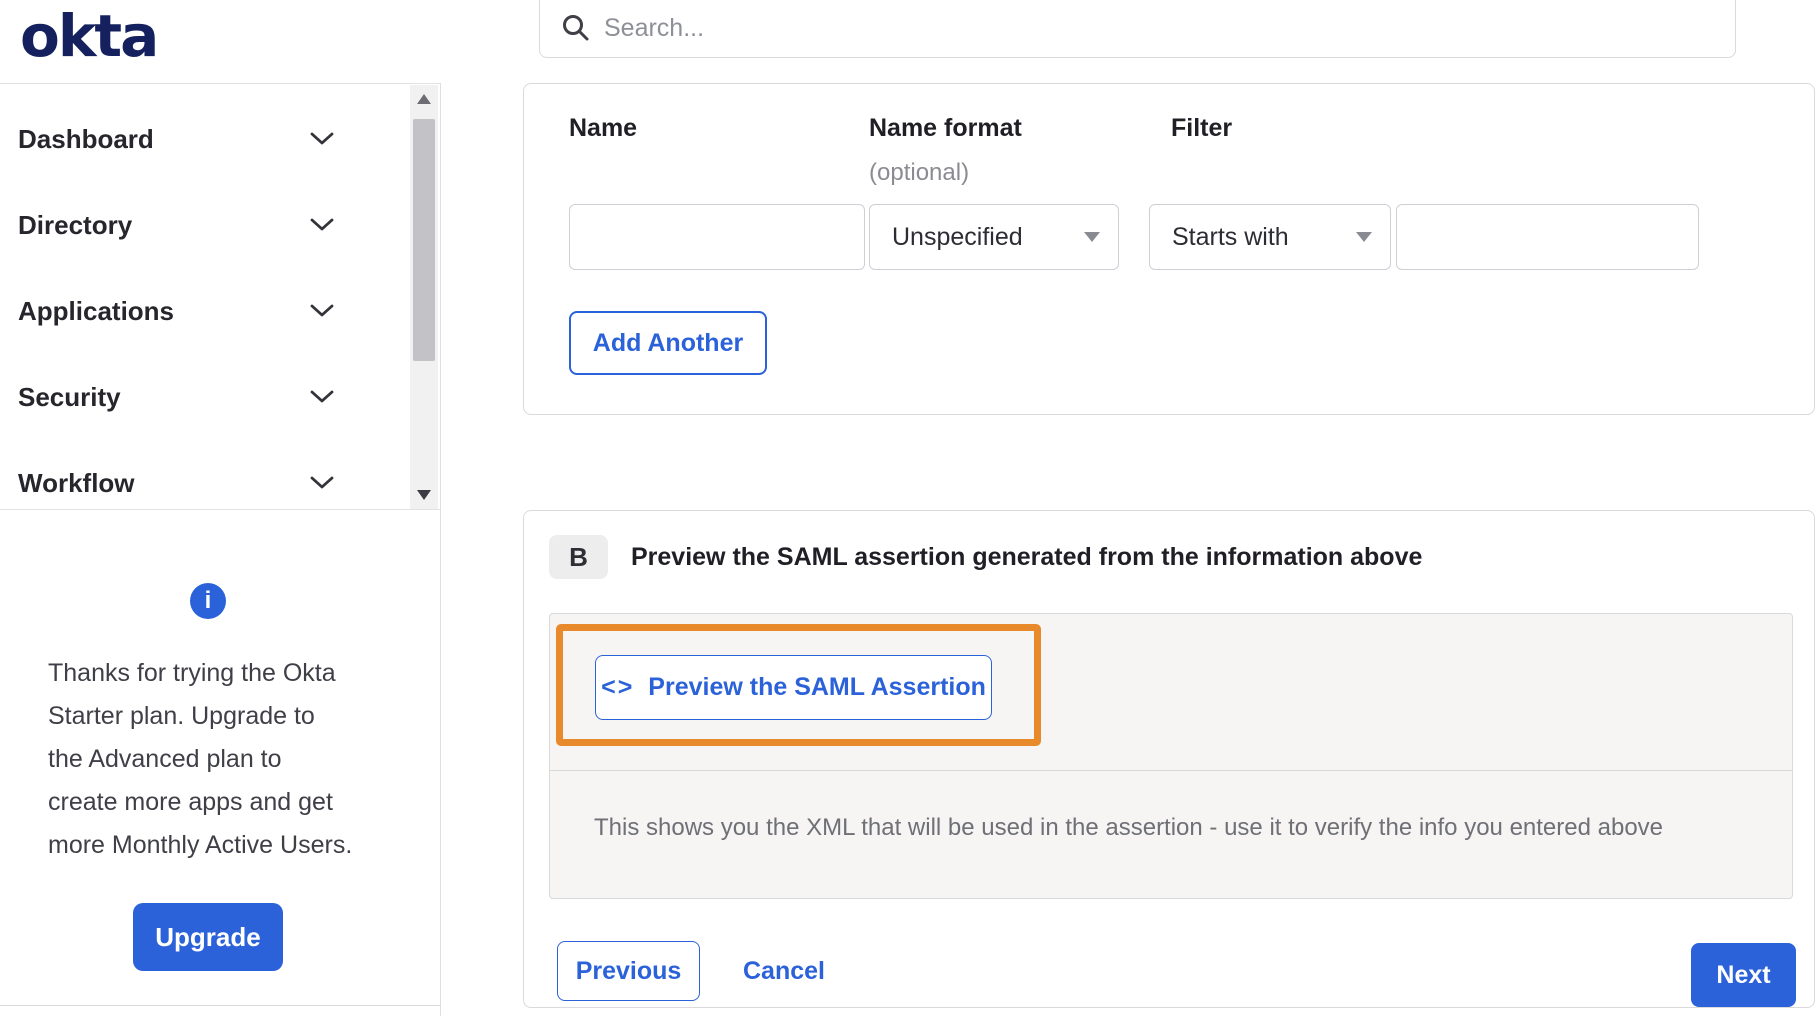 This screenshot has width=1818, height=1016. Describe the element at coordinates (192, 673) in the screenshot. I see `upgrade-message-line: Thanks for trying the Okta` at that location.